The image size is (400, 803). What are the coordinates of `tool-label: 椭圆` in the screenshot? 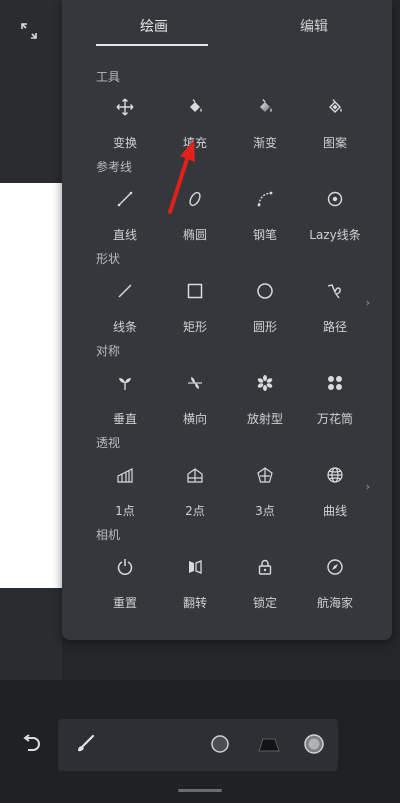 It's located at (194, 235).